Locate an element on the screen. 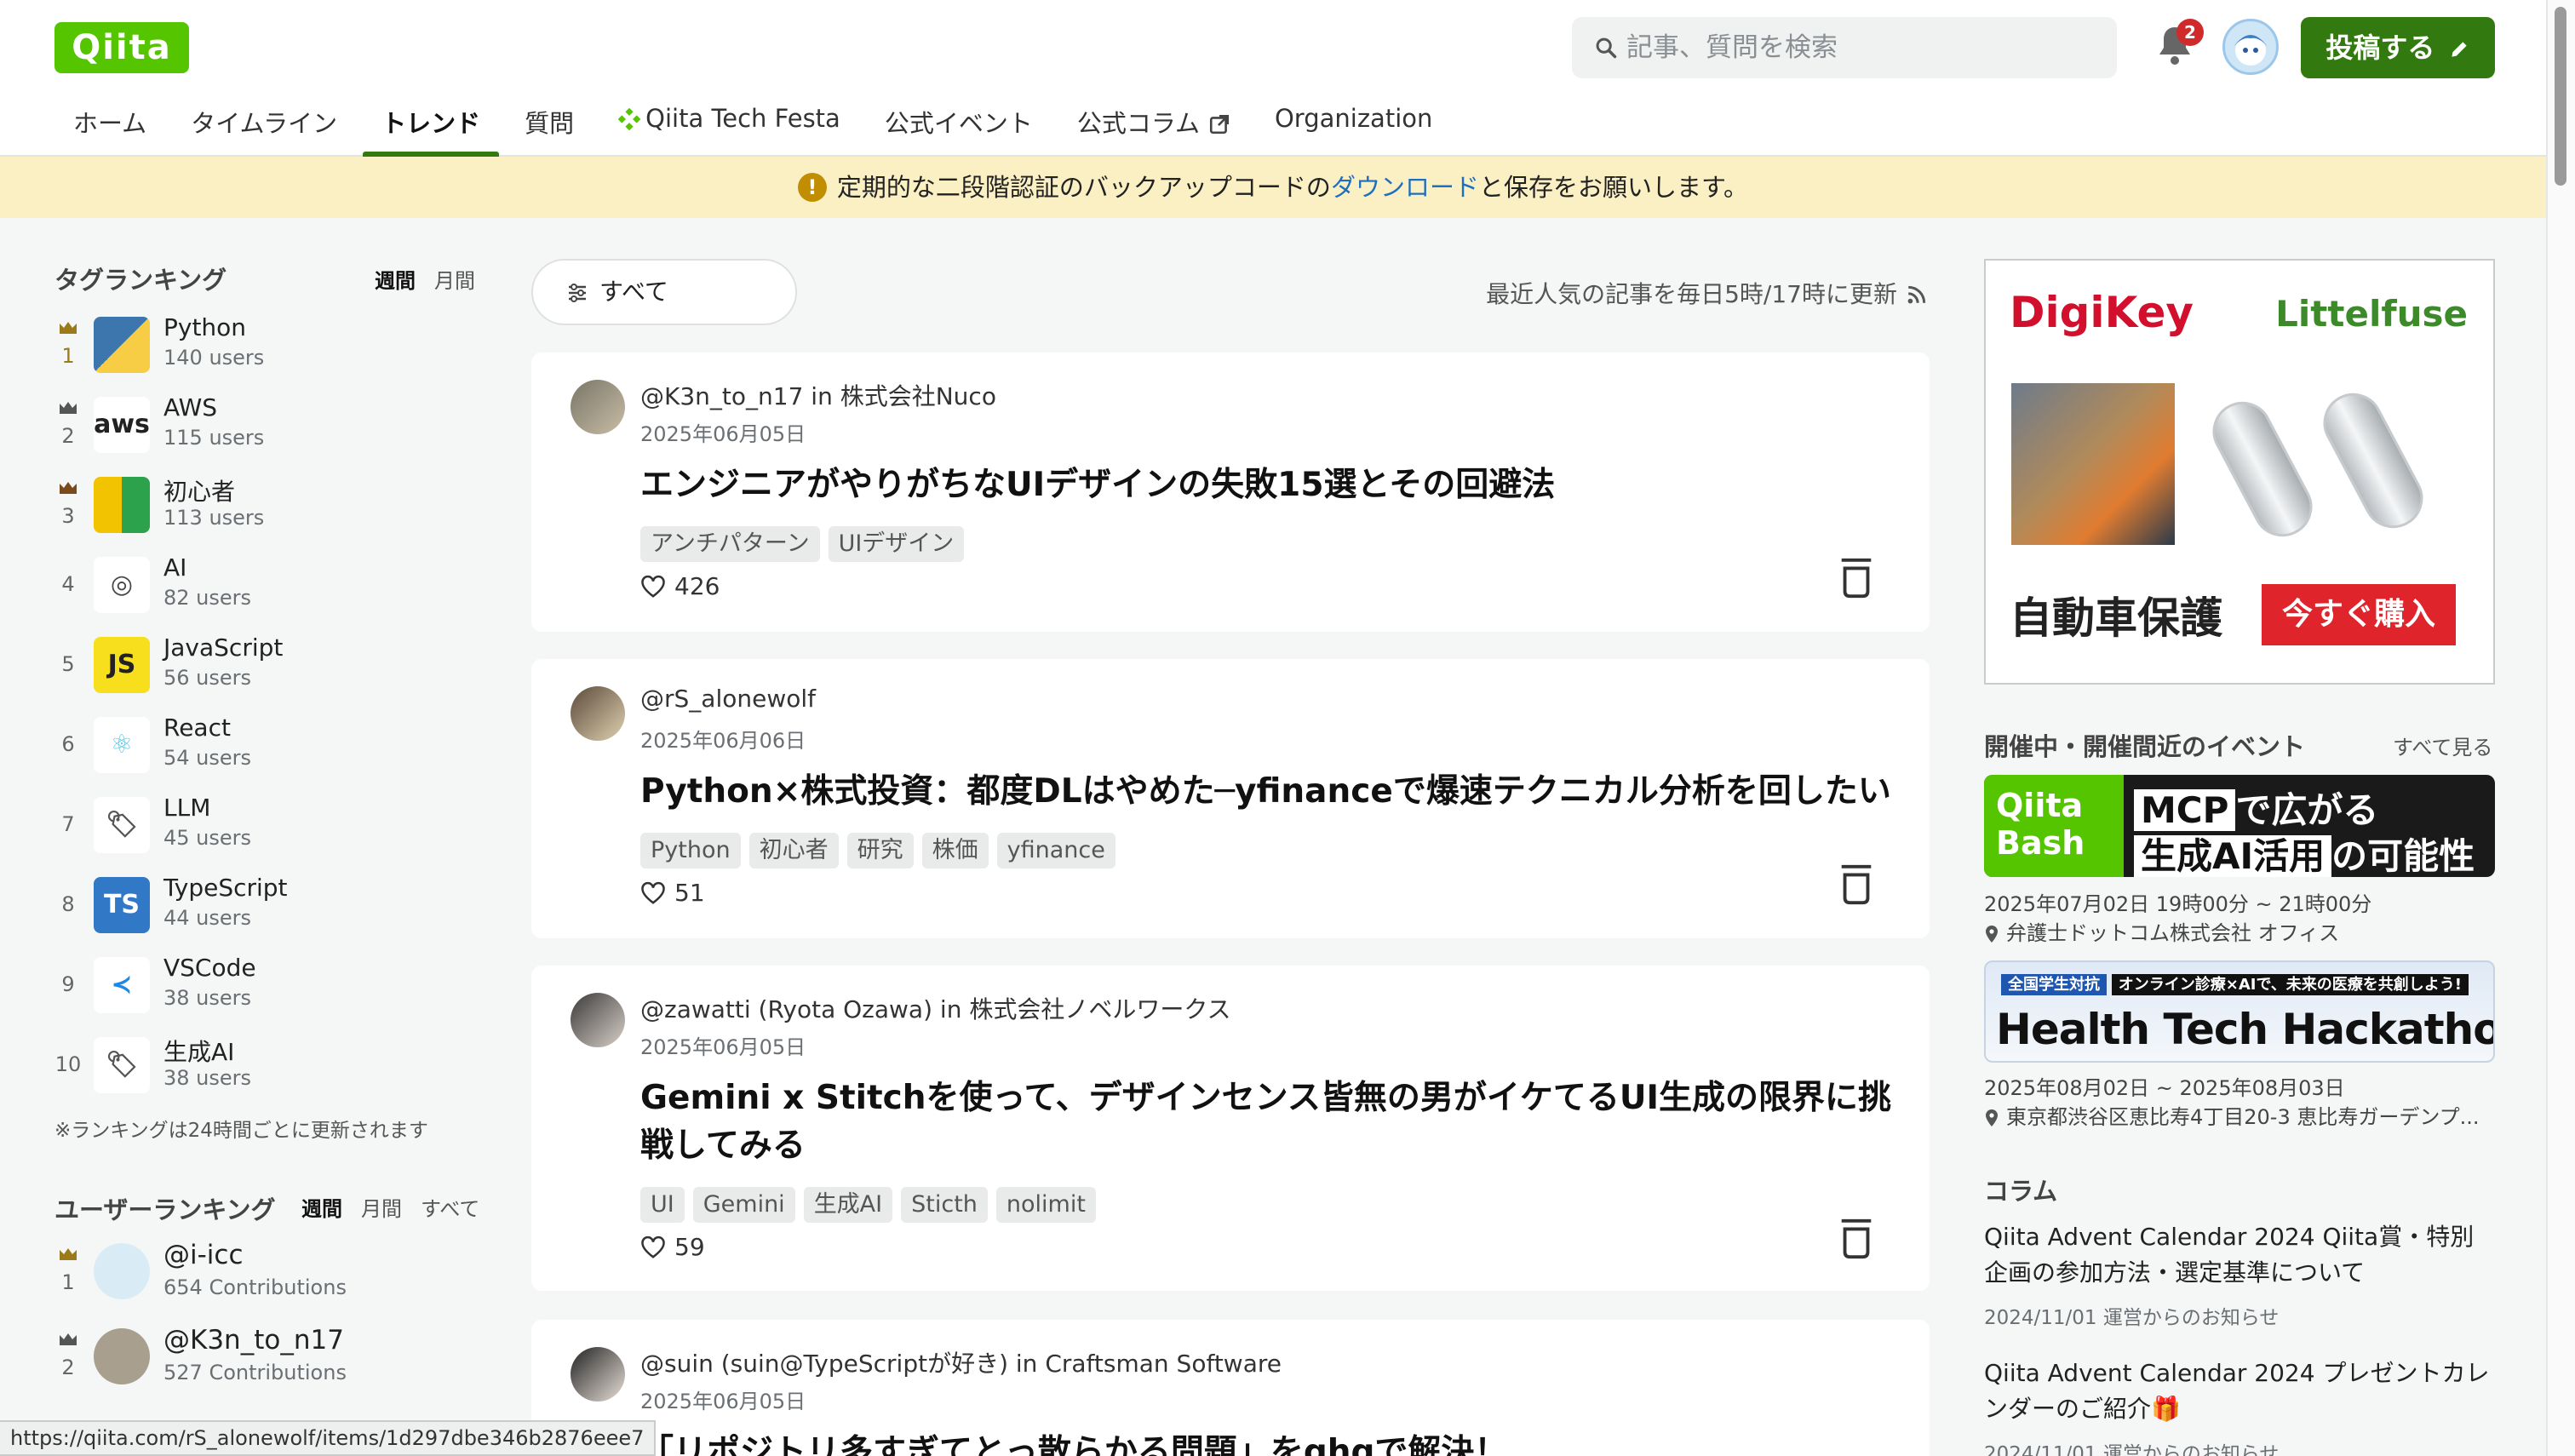  rank-number-text: 8 is located at coordinates (68, 904).